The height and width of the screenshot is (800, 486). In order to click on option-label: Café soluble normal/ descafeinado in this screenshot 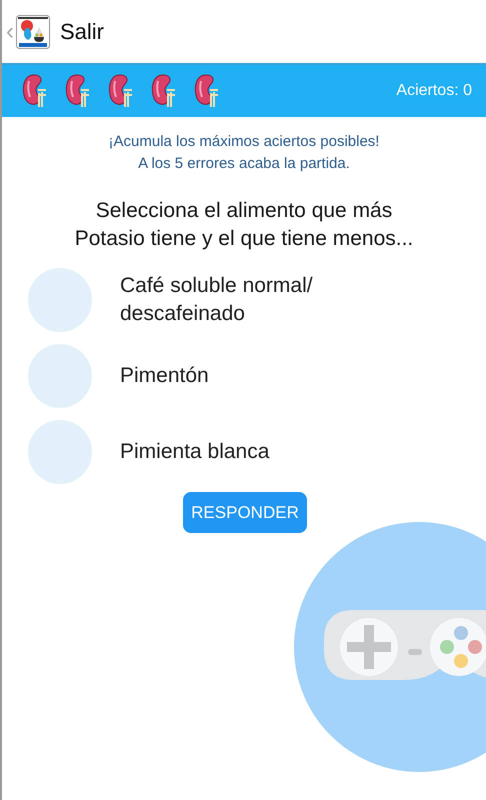, I will do `click(230, 300)`.